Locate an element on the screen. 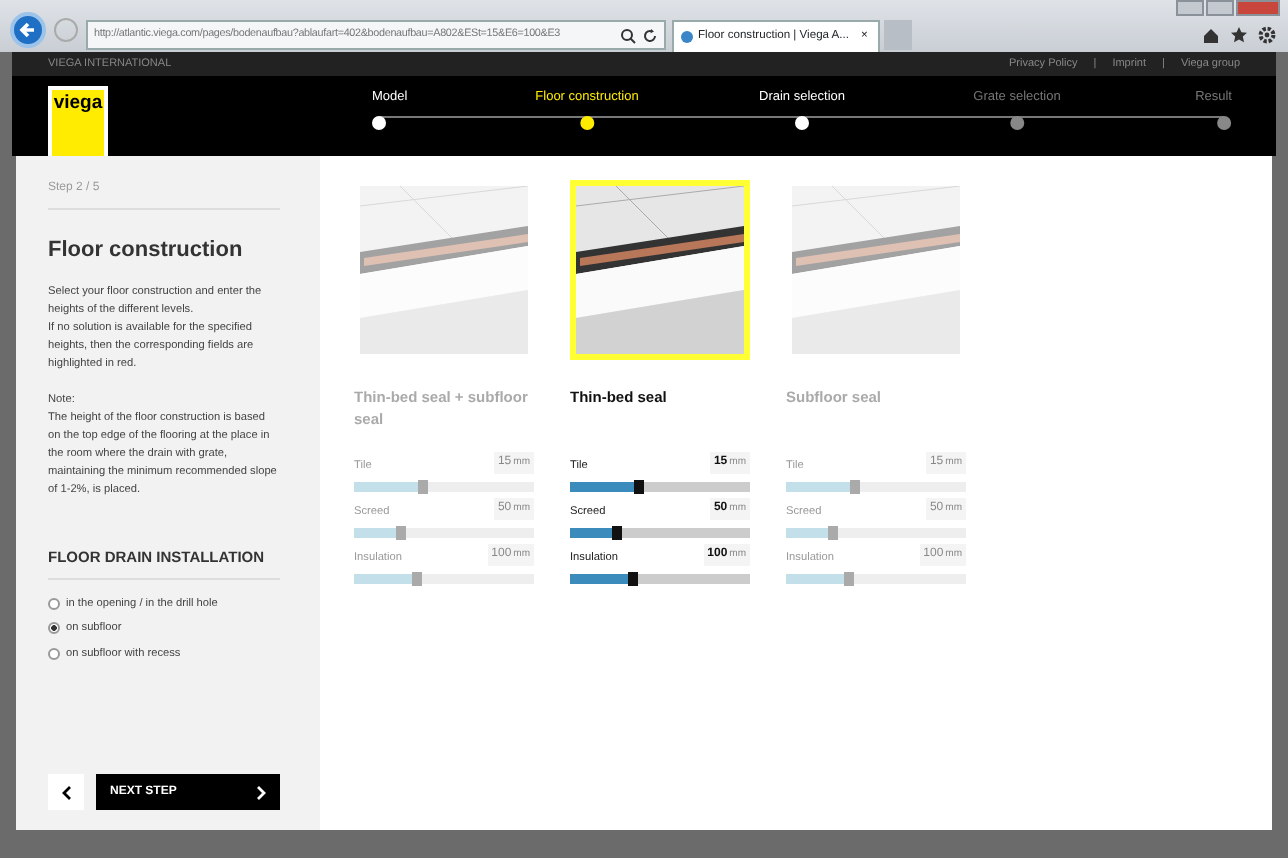 This screenshot has width=1288, height=858. close-button is located at coordinates (1258, 8).